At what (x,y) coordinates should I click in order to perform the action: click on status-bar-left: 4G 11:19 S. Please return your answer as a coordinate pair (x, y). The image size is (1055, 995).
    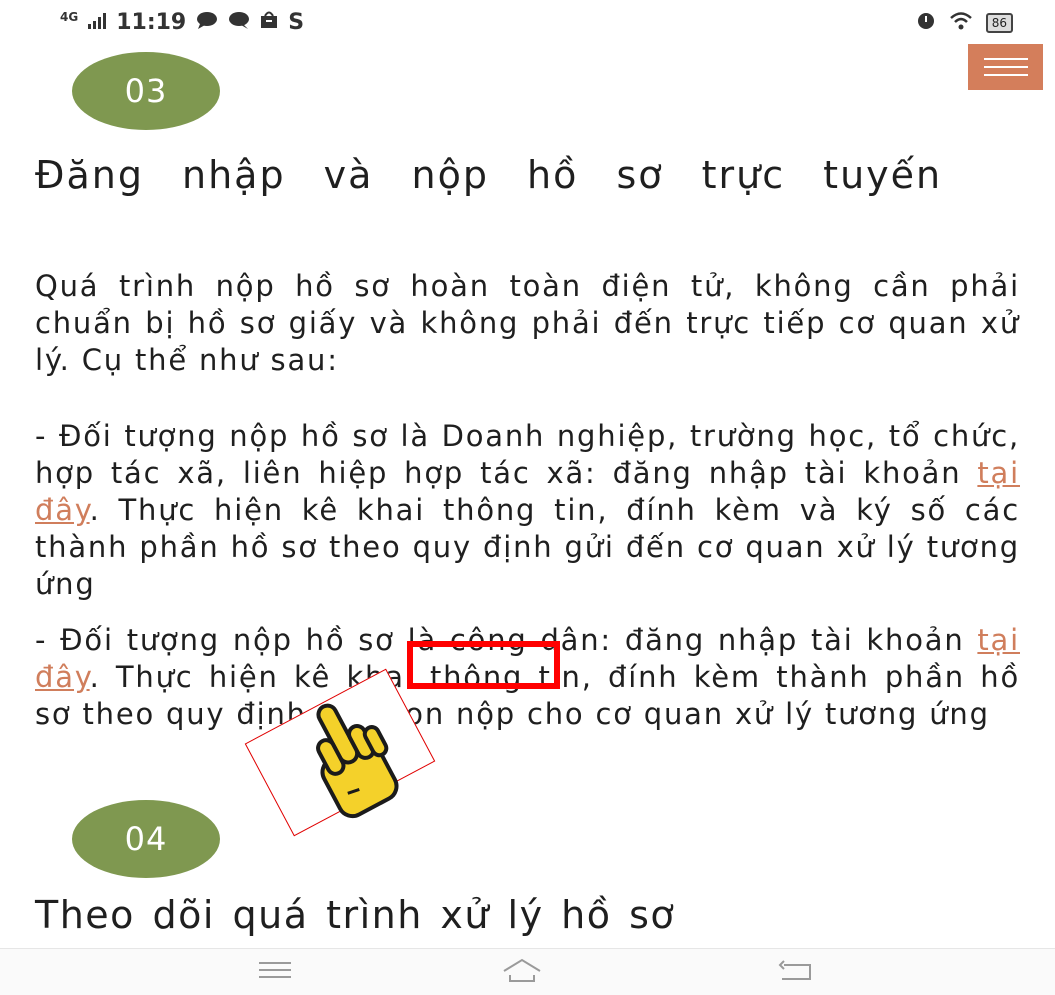
    Looking at the image, I should click on (182, 22).